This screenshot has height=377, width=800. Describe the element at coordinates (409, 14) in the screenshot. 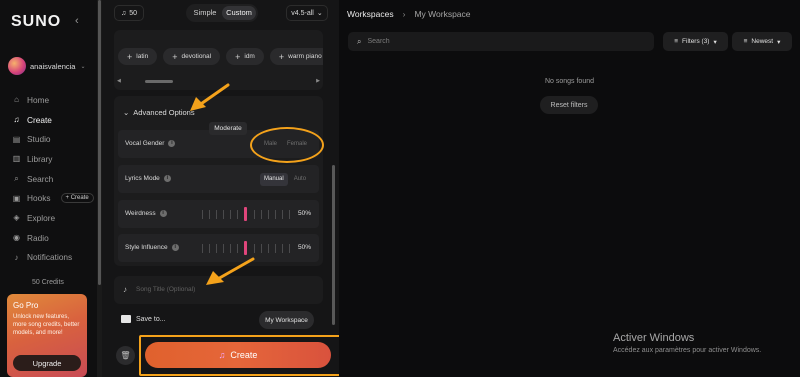

I see `breadcrumb: Workspaces › My Workspace` at that location.